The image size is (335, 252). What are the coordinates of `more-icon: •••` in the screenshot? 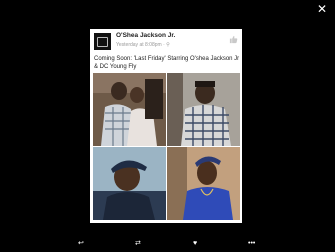 It's located at (251, 244).